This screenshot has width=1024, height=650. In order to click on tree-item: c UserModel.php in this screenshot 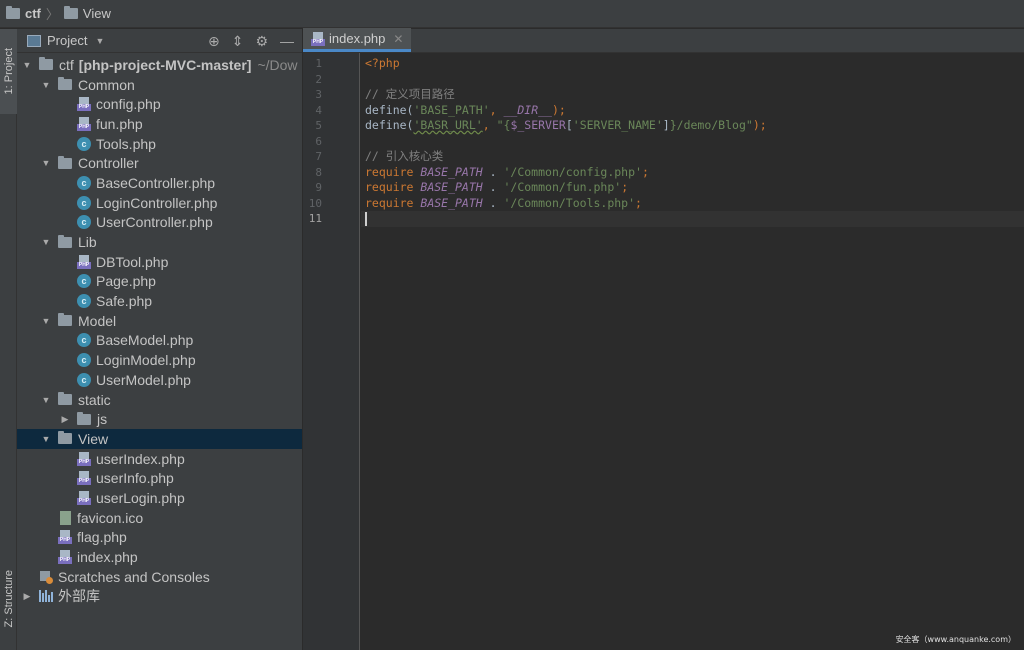, I will do `click(159, 380)`.